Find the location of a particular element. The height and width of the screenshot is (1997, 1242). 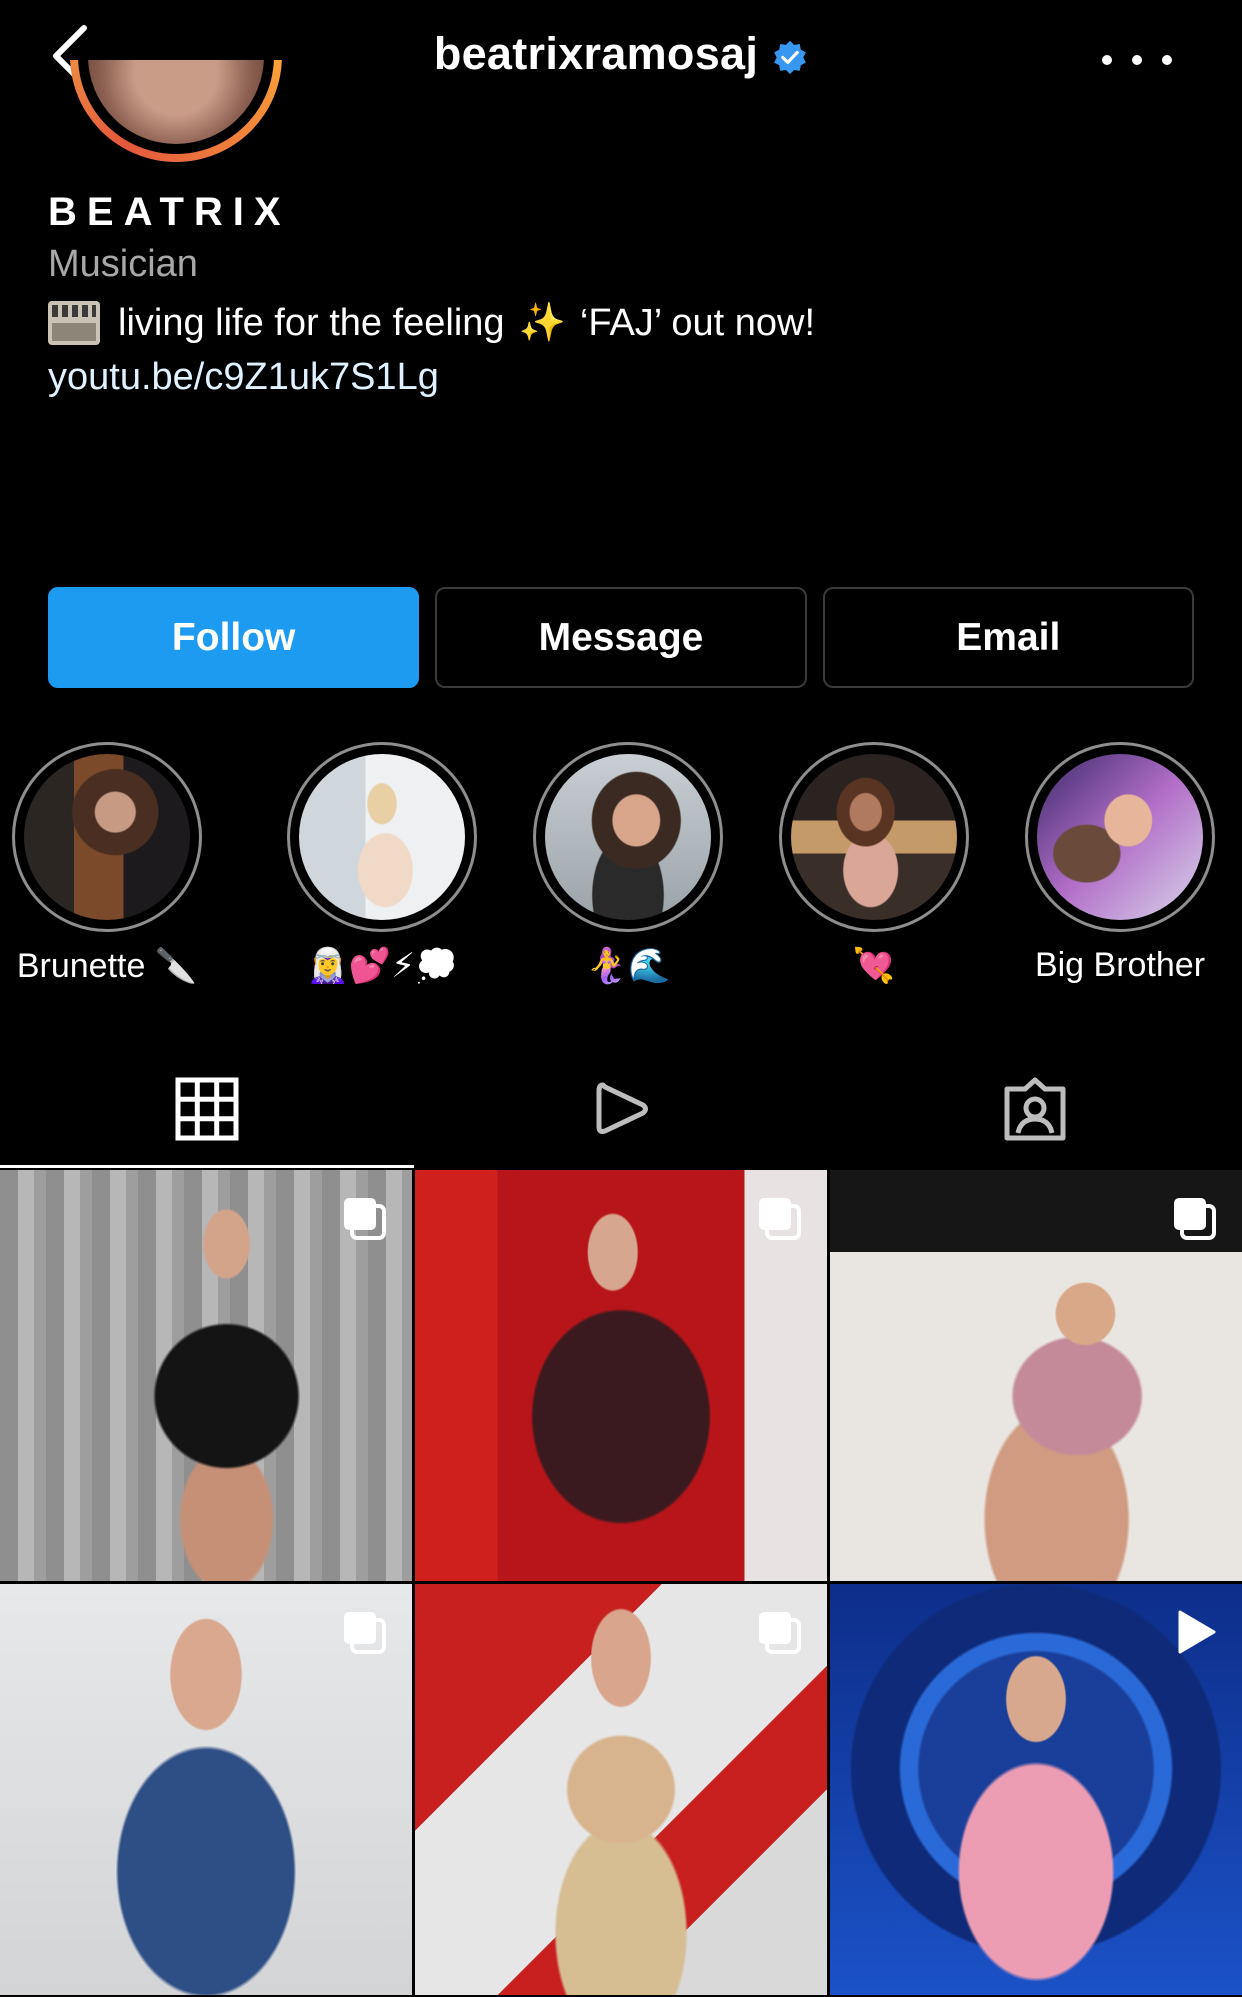

highlight-item: 🧜‍♀️🌊 is located at coordinates (628, 864).